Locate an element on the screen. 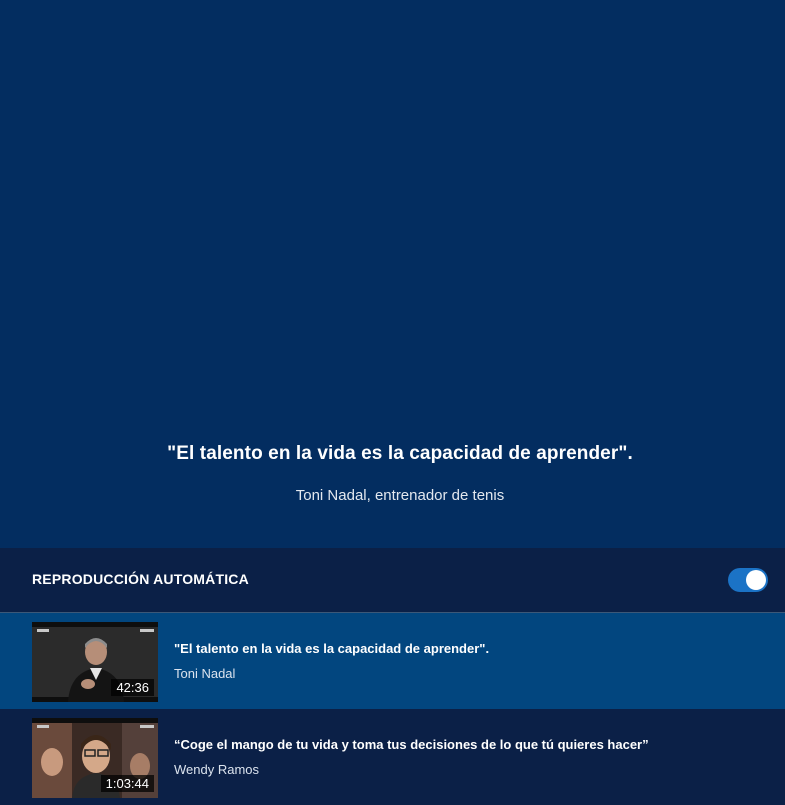  video-quote-author: Toni Nadal, entrenador de tenis is located at coordinates (400, 495).